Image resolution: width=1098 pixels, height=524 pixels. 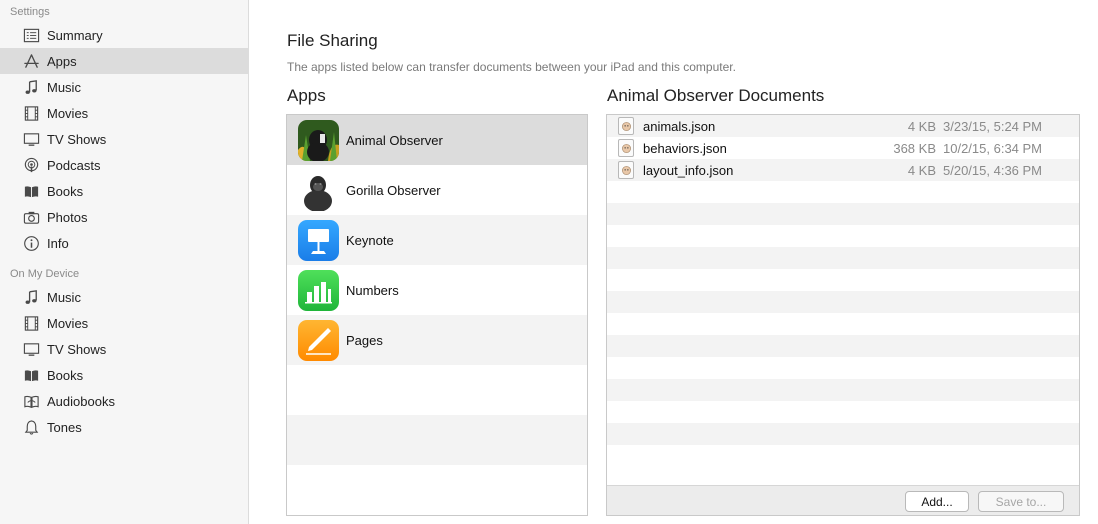 I want to click on book-icon, so click(x=31, y=191).